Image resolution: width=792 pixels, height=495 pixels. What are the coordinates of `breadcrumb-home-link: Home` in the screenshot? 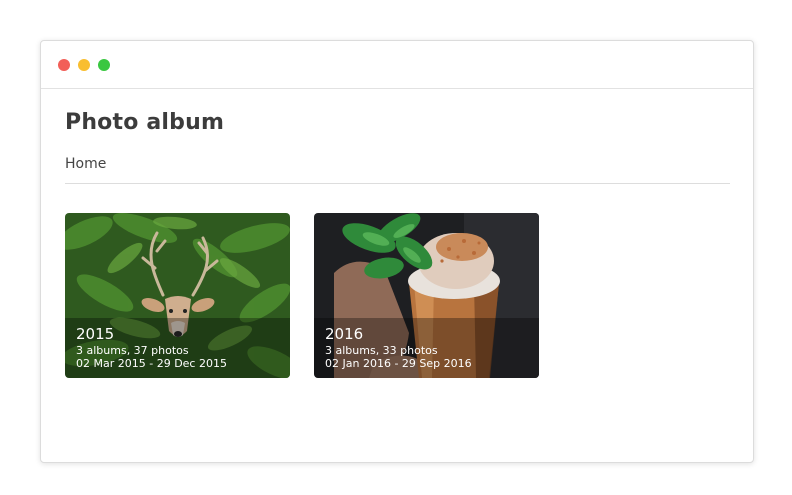 It's located at (85, 164).